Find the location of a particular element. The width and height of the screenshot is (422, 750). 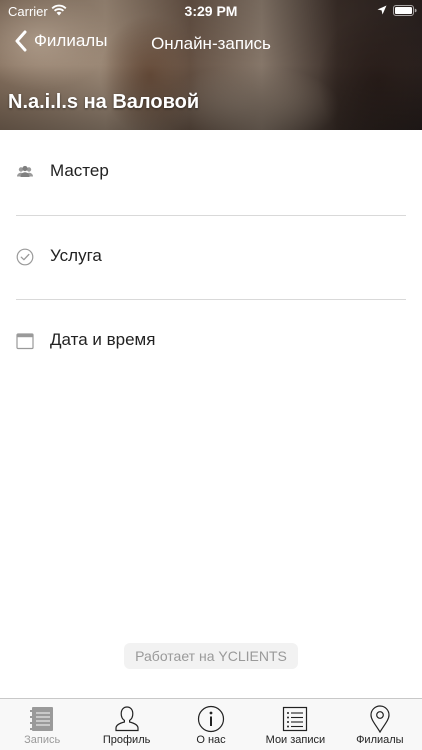

menu-row-label: Мастер is located at coordinates (79, 170).